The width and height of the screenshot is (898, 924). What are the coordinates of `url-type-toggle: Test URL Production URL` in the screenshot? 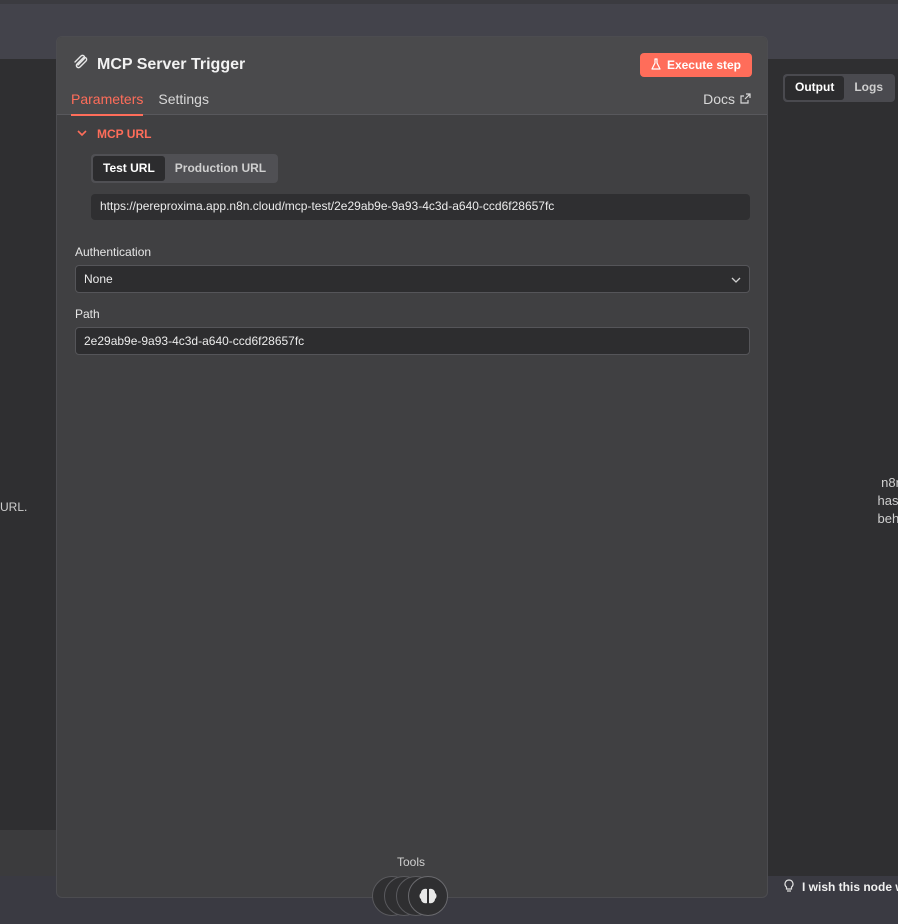 It's located at (185, 168).